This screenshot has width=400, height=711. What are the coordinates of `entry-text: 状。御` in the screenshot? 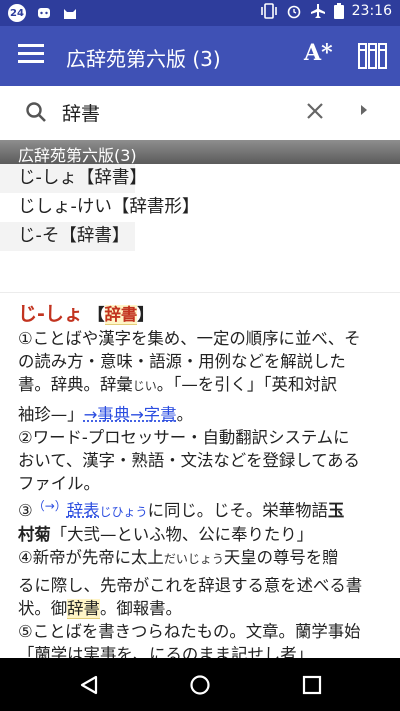 It's located at (43, 608).